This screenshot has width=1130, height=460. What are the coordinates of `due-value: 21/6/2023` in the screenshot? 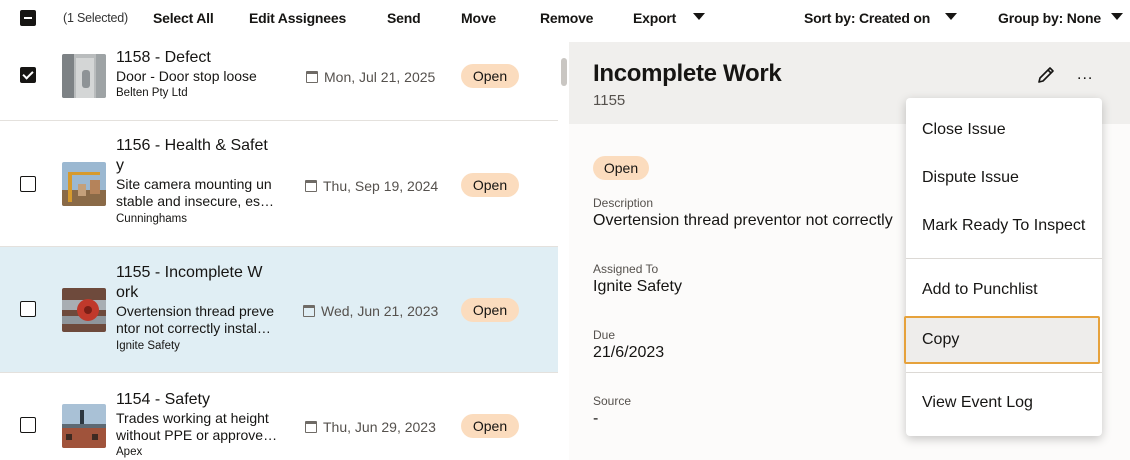 It's located at (629, 352).